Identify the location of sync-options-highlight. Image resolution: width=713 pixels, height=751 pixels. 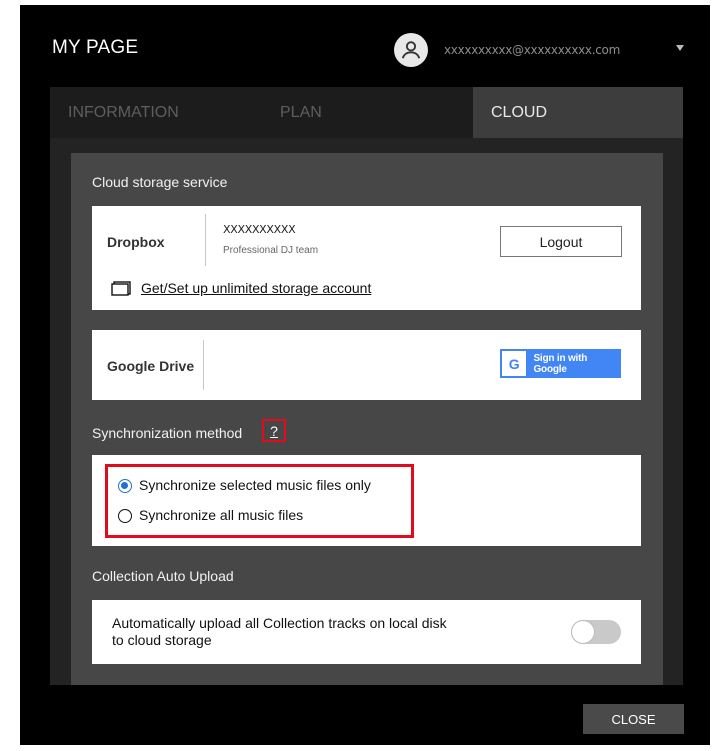
(259, 501).